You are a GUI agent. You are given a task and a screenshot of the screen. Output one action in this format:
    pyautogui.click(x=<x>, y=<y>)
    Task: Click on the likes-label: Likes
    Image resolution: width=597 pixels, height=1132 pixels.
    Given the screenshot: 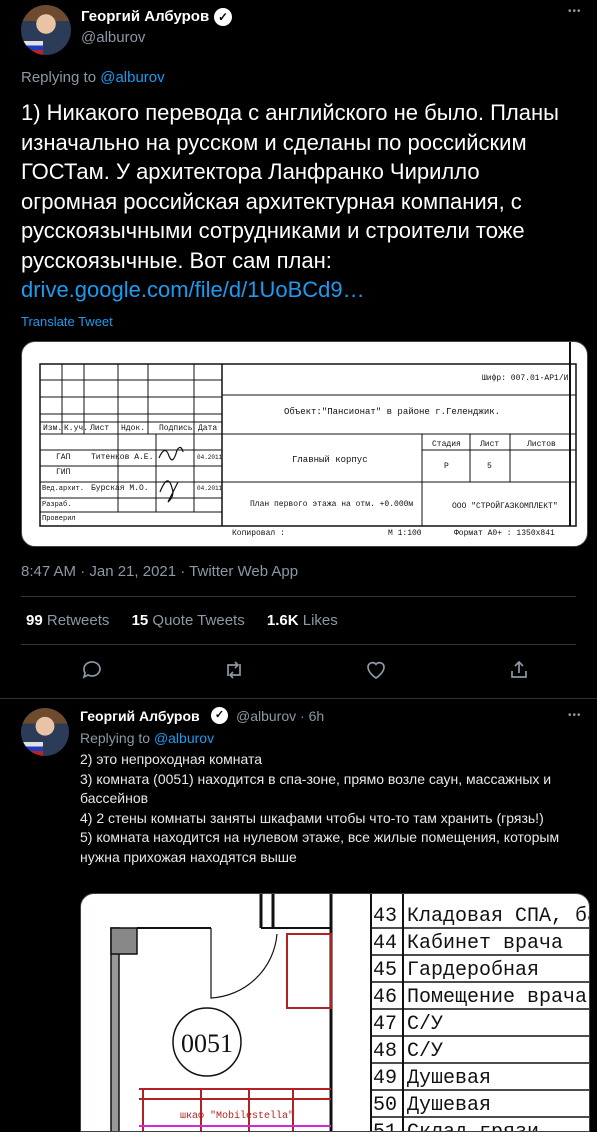 What is the action you would take?
    pyautogui.click(x=320, y=620)
    